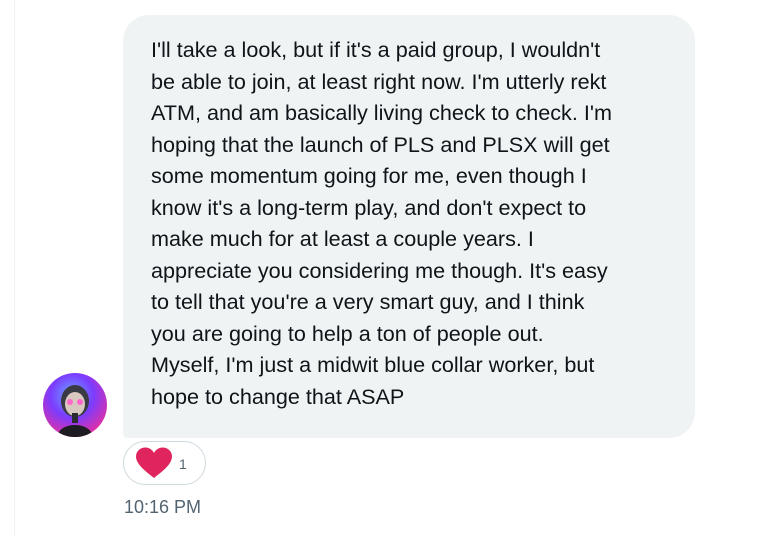 This screenshot has width=784, height=536. What do you see at coordinates (154, 463) in the screenshot?
I see `heart-icon` at bounding box center [154, 463].